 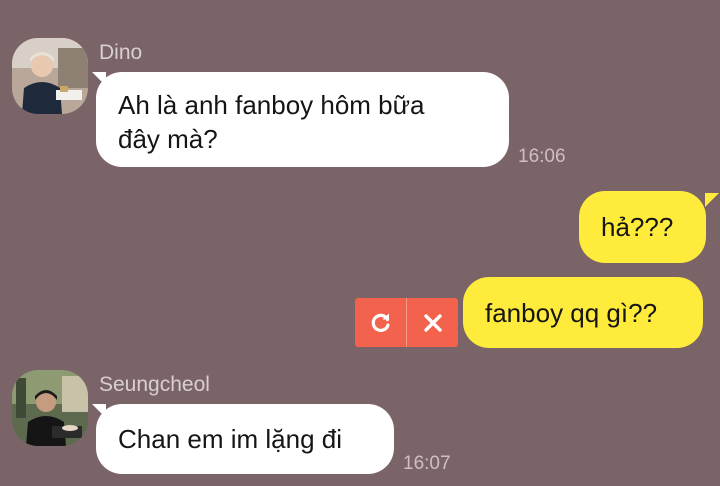 I want to click on message-bubble-dino: Ah là anh fanboy hôm bữa đây mà?, so click(x=302, y=119).